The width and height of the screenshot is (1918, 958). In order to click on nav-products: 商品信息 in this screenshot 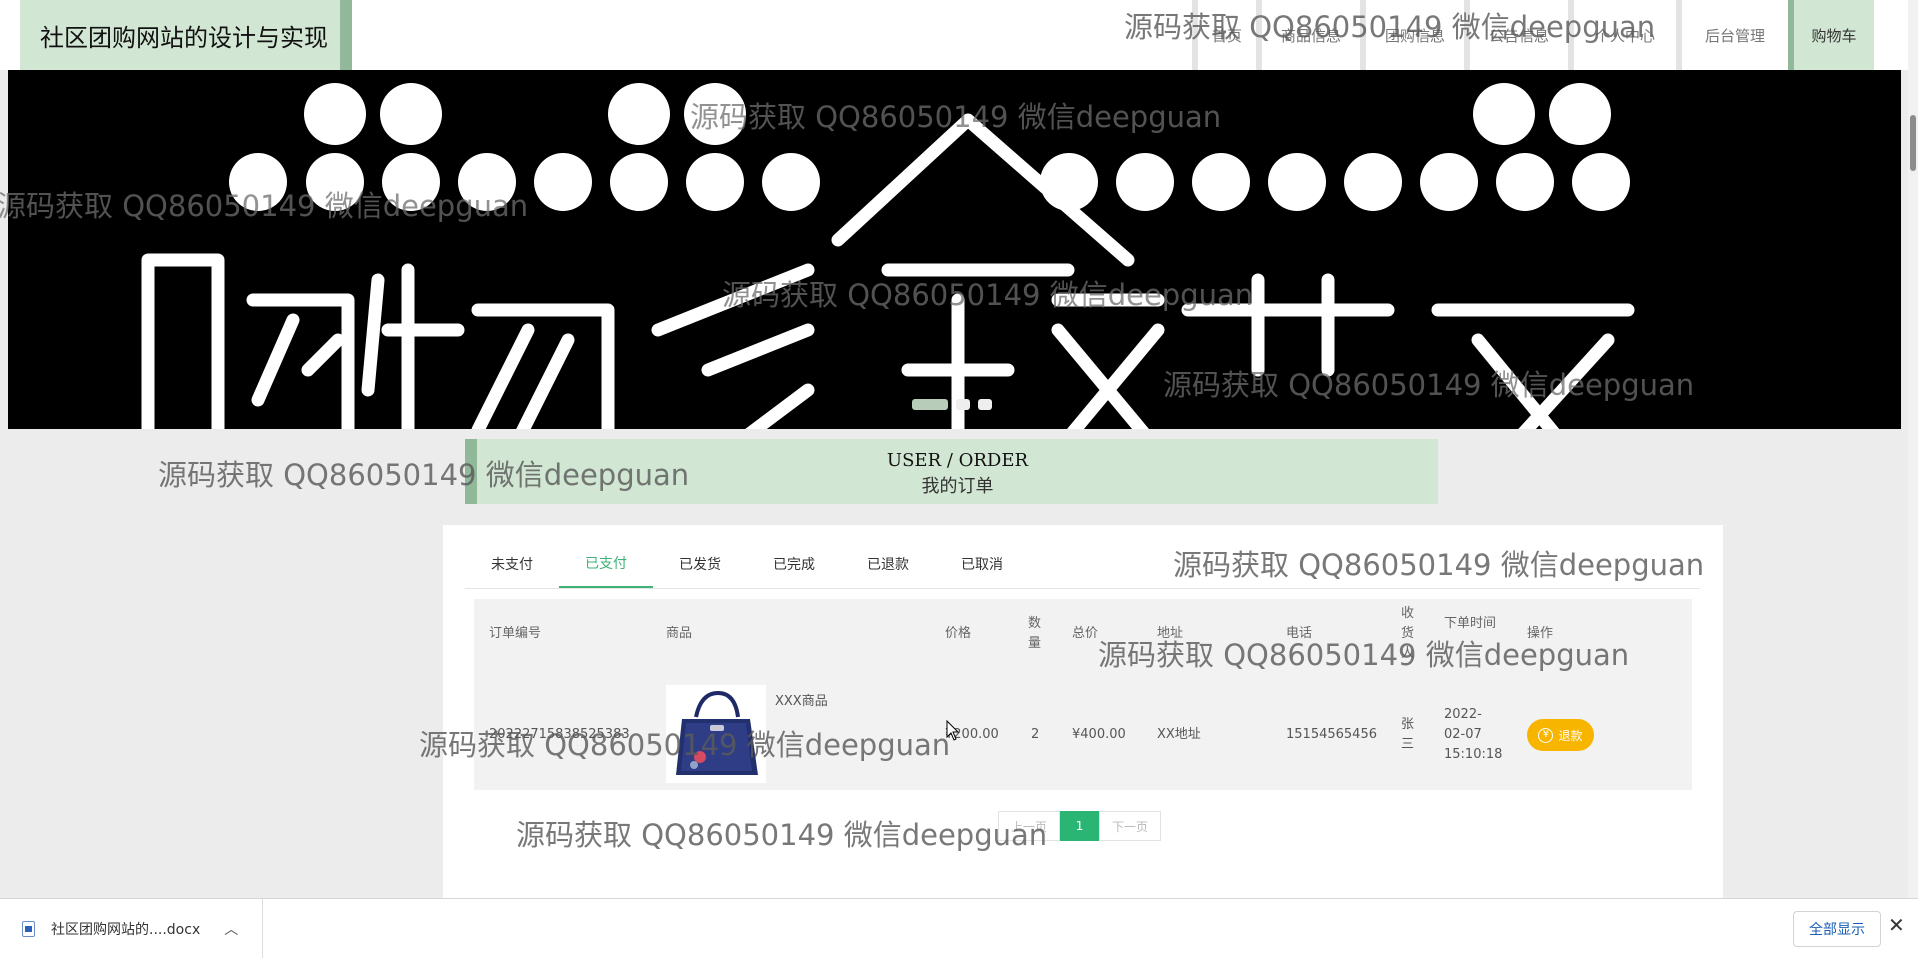, I will do `click(1308, 35)`.